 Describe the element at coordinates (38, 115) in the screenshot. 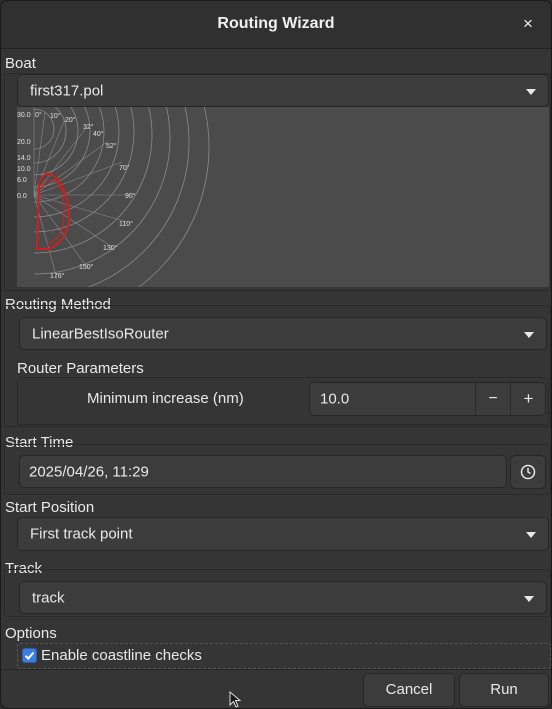

I see `angle-tick: 0°` at that location.